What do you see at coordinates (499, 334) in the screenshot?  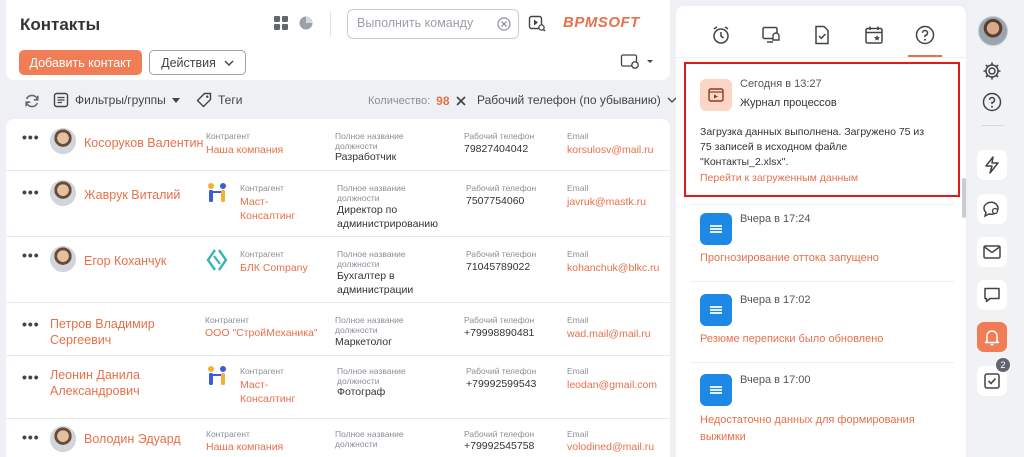 I see `phone-value: +79998890481` at bounding box center [499, 334].